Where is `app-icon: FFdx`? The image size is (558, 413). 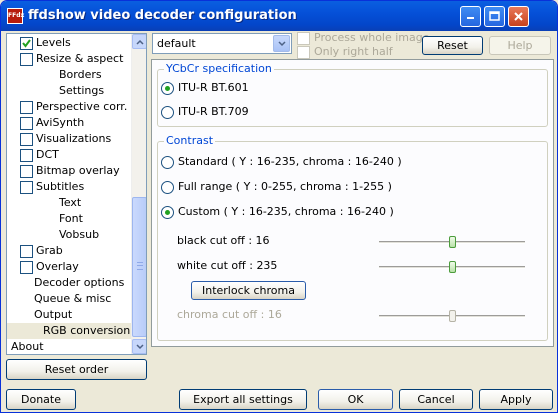
app-icon: FFdx is located at coordinates (15, 16).